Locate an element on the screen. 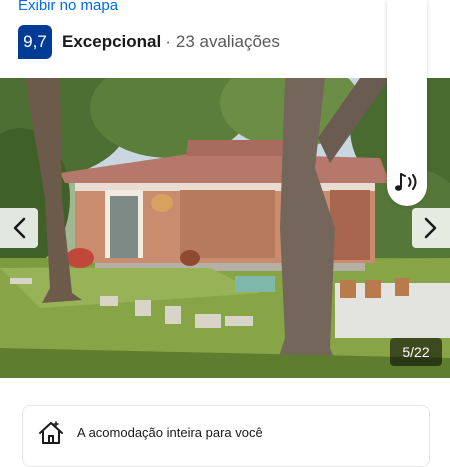 Image resolution: width=450 pixels, height=467 pixels. audio-button is located at coordinates (408, 182).